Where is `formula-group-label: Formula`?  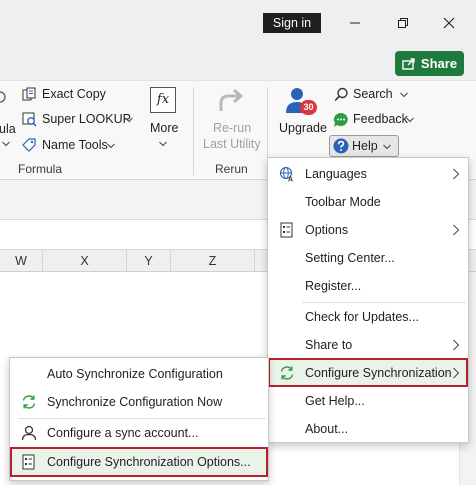 formula-group-label: Formula is located at coordinates (40, 169).